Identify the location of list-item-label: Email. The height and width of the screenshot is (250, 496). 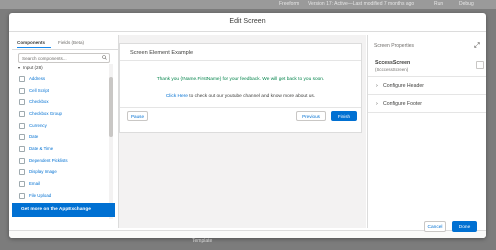
(34, 183).